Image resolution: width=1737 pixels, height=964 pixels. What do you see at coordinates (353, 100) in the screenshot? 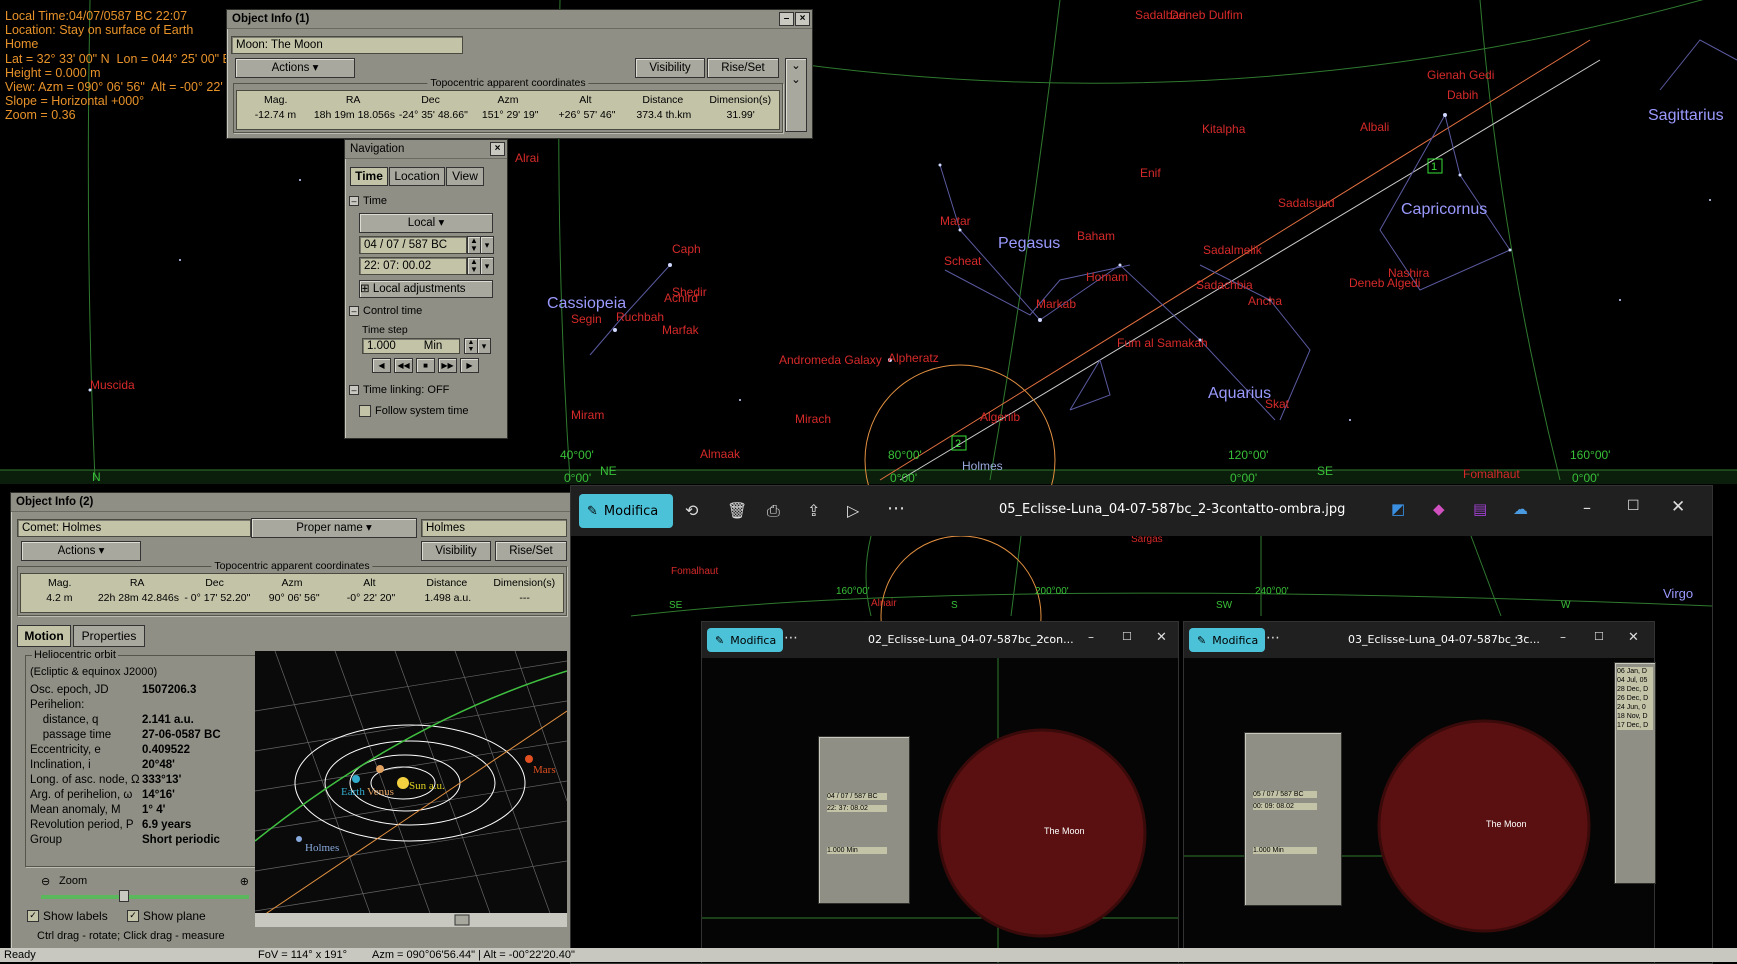
I see `col-header: RA` at bounding box center [353, 100].